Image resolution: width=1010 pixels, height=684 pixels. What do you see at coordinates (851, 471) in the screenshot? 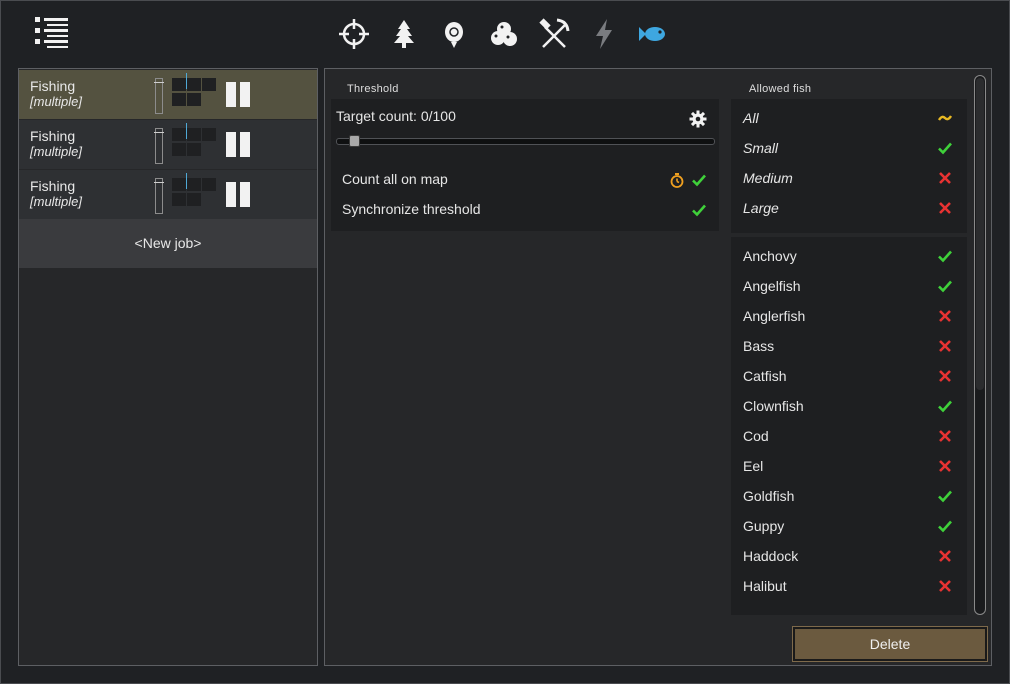
I see `fish-row: Eel` at bounding box center [851, 471].